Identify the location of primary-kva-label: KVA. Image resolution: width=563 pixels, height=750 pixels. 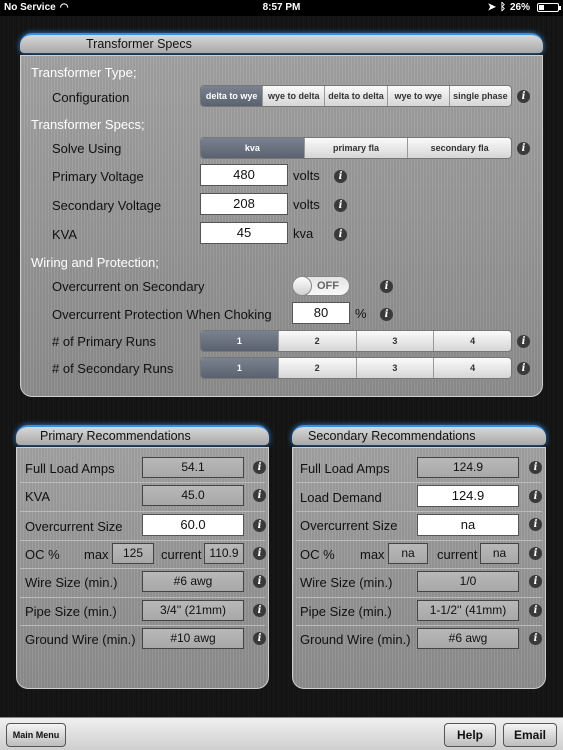
(38, 496).